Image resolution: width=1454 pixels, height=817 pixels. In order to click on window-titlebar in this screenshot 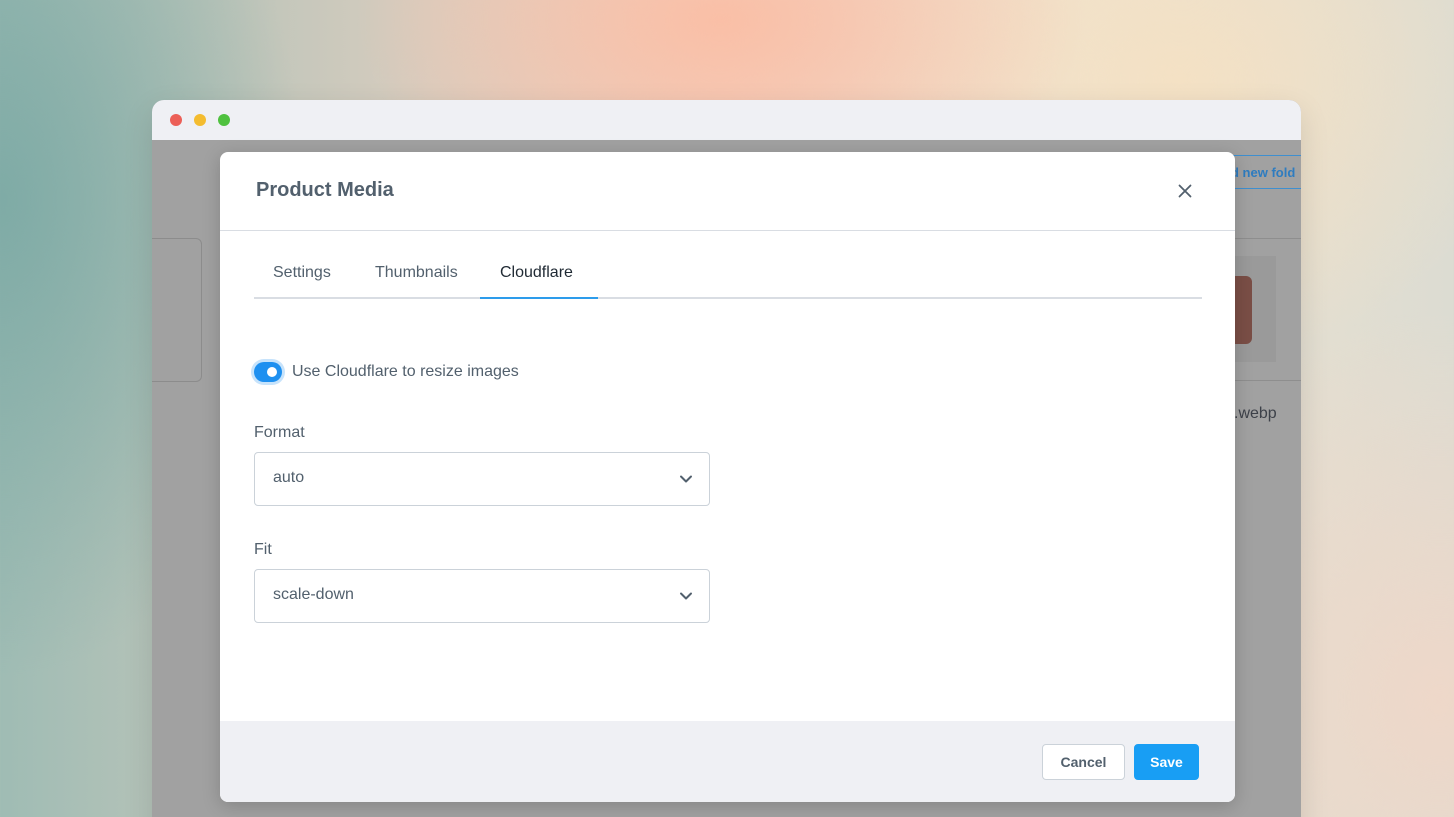, I will do `click(726, 120)`.